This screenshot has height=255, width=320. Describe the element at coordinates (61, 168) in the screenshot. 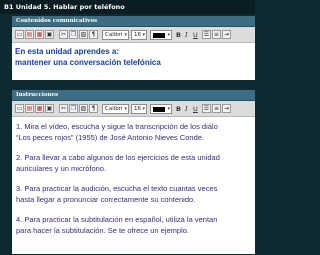

I see `instruction-line: auriculares y un micrófono.` at that location.